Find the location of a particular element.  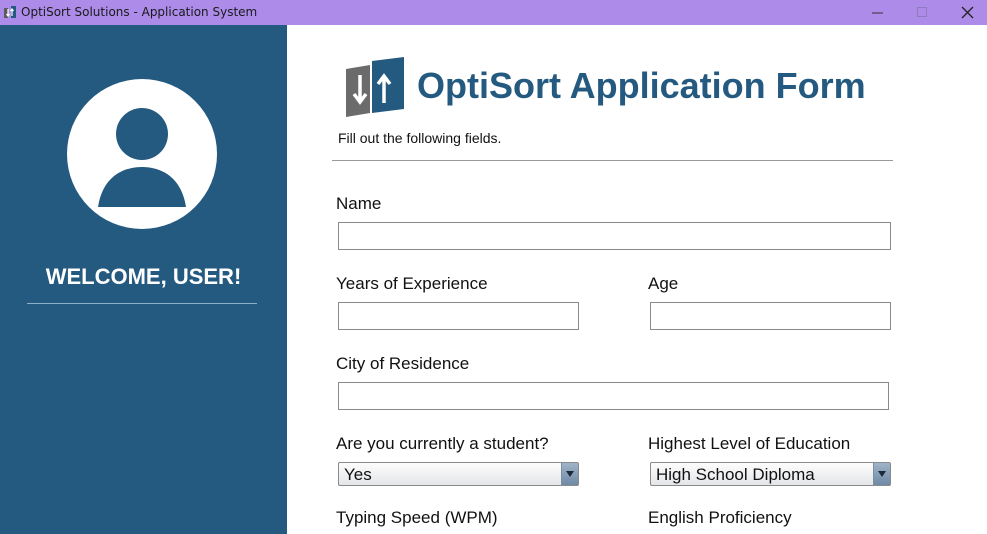

minimize-button is located at coordinates (878, 12).